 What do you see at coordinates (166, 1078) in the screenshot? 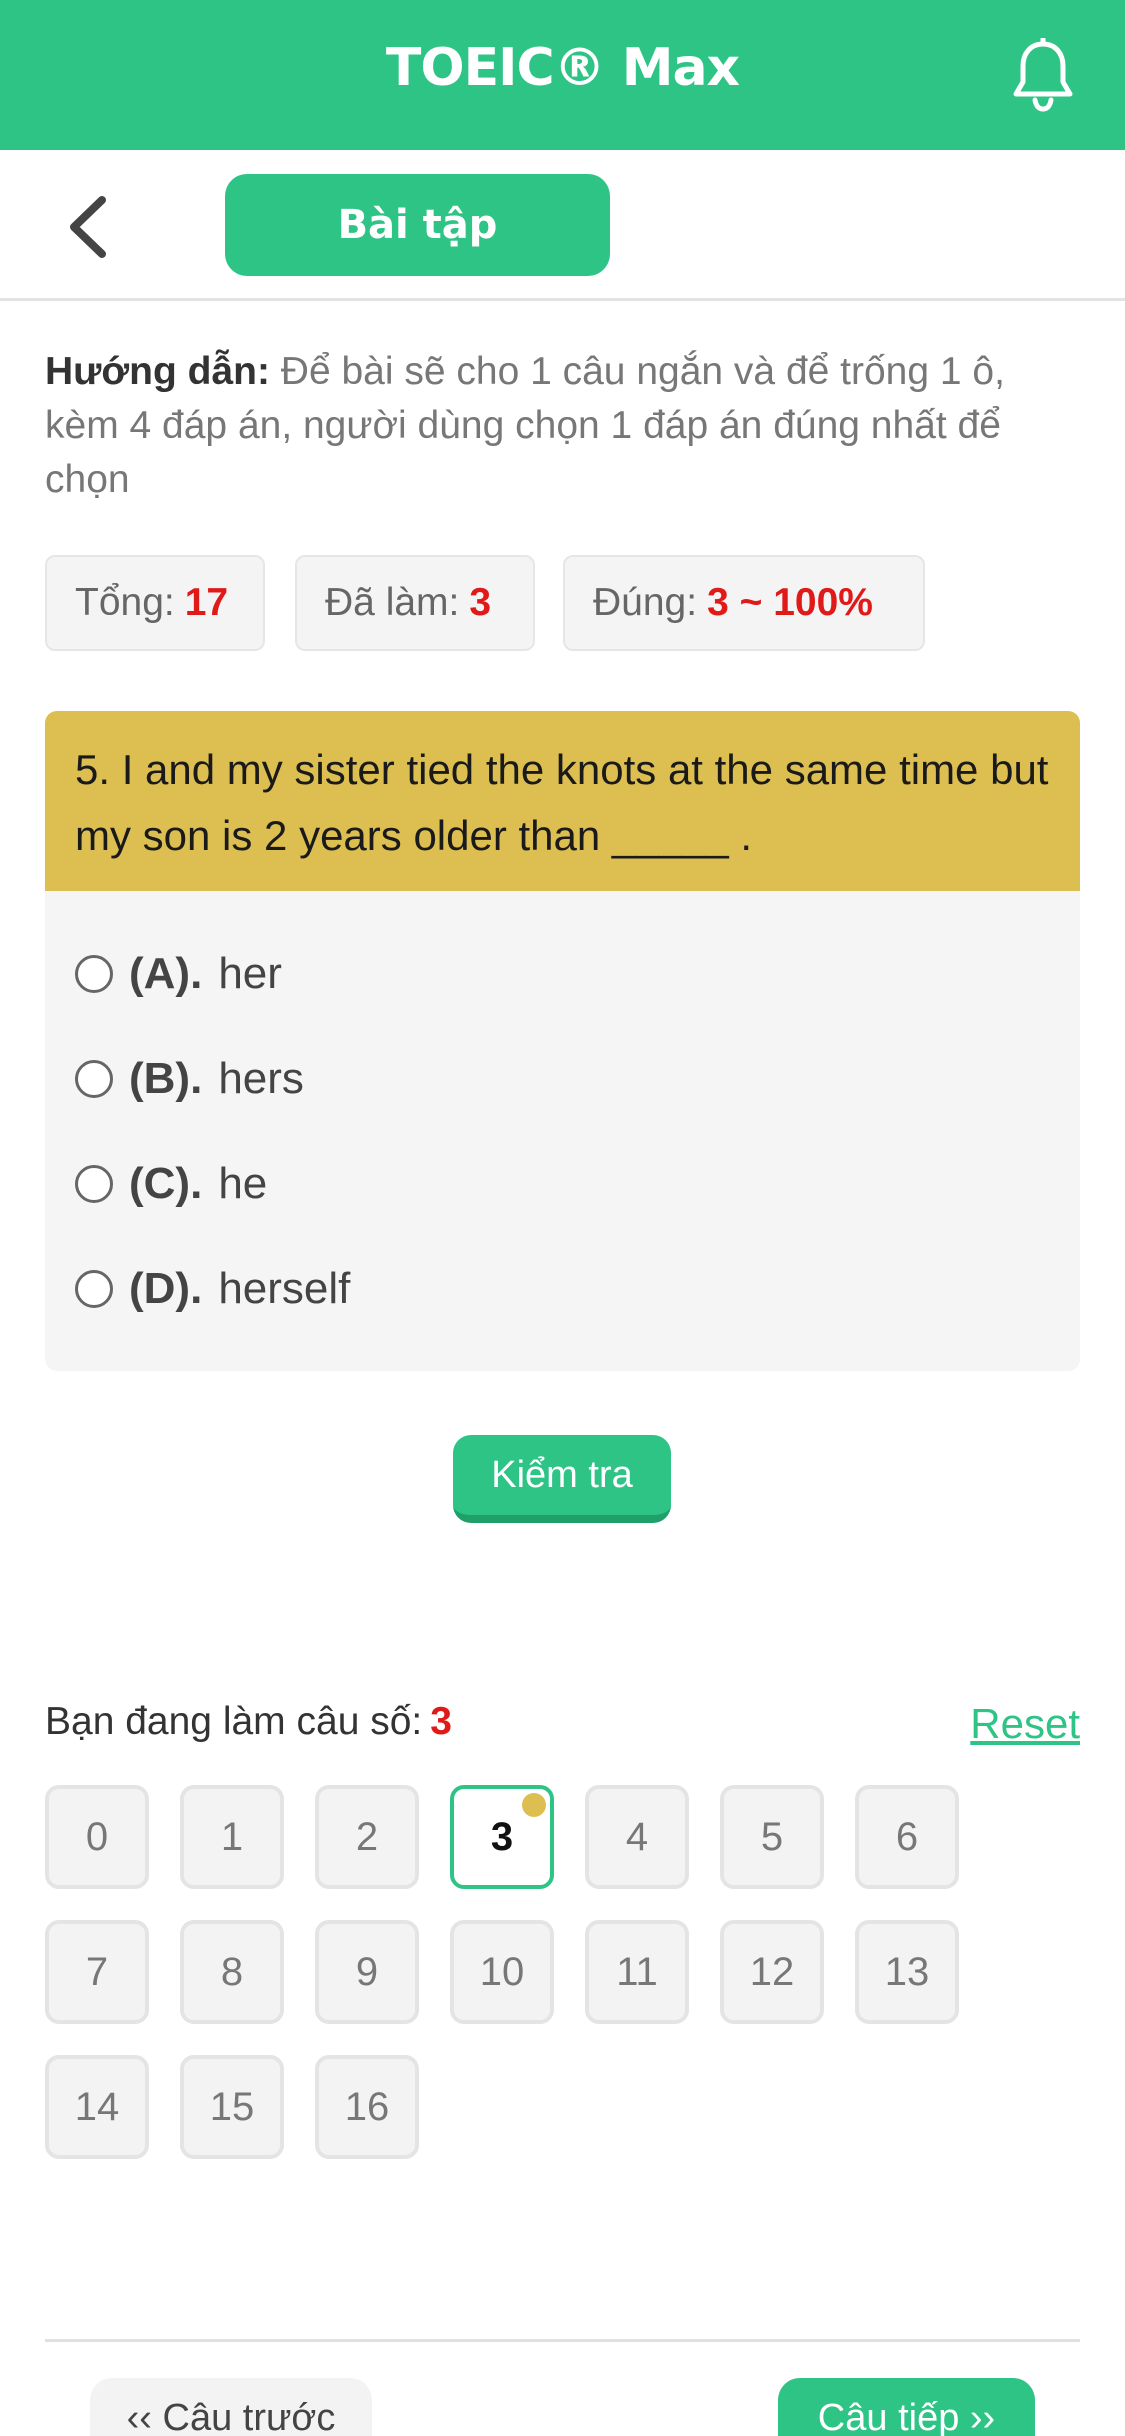
I see `option-label: (B).` at bounding box center [166, 1078].